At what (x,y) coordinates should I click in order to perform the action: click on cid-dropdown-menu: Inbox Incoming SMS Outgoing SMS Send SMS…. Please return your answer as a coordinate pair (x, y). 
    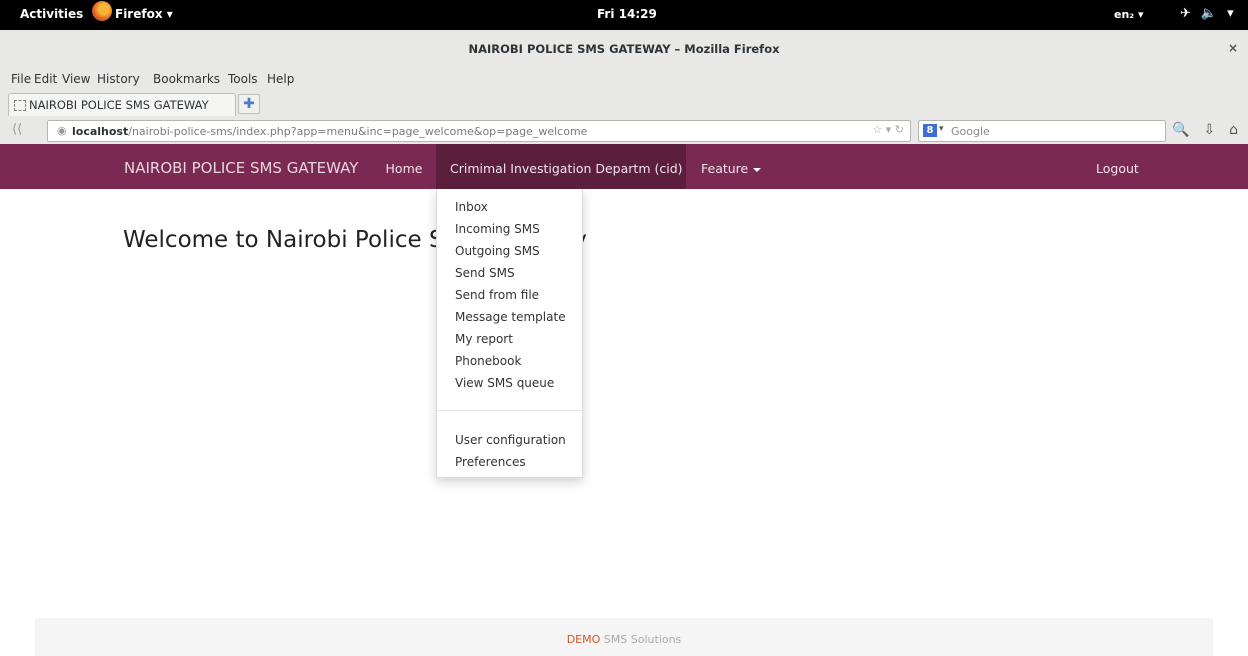
    Looking at the image, I should click on (509, 333).